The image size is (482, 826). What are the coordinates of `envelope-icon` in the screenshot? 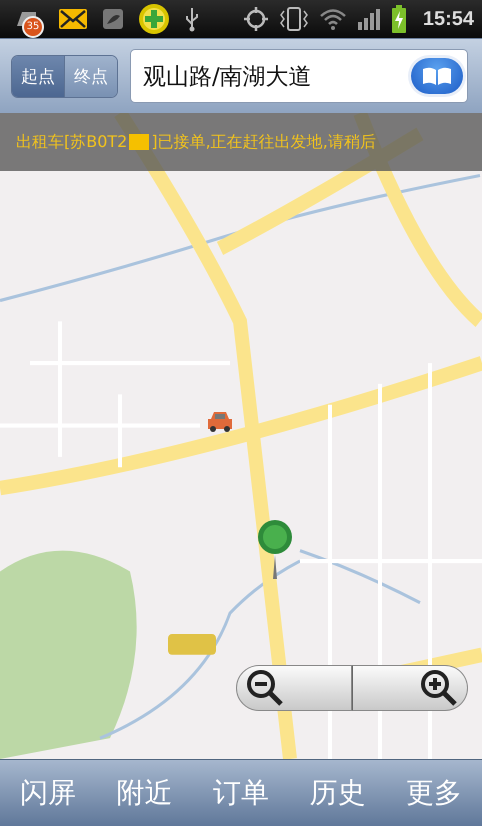 It's located at (73, 19).